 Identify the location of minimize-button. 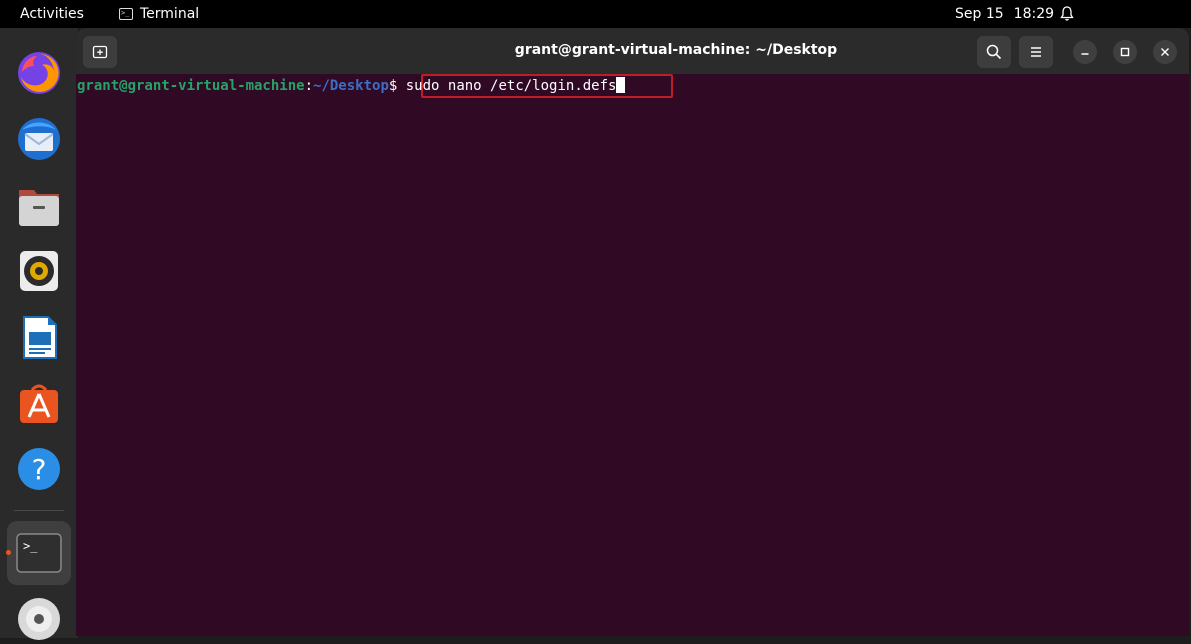
(1085, 52).